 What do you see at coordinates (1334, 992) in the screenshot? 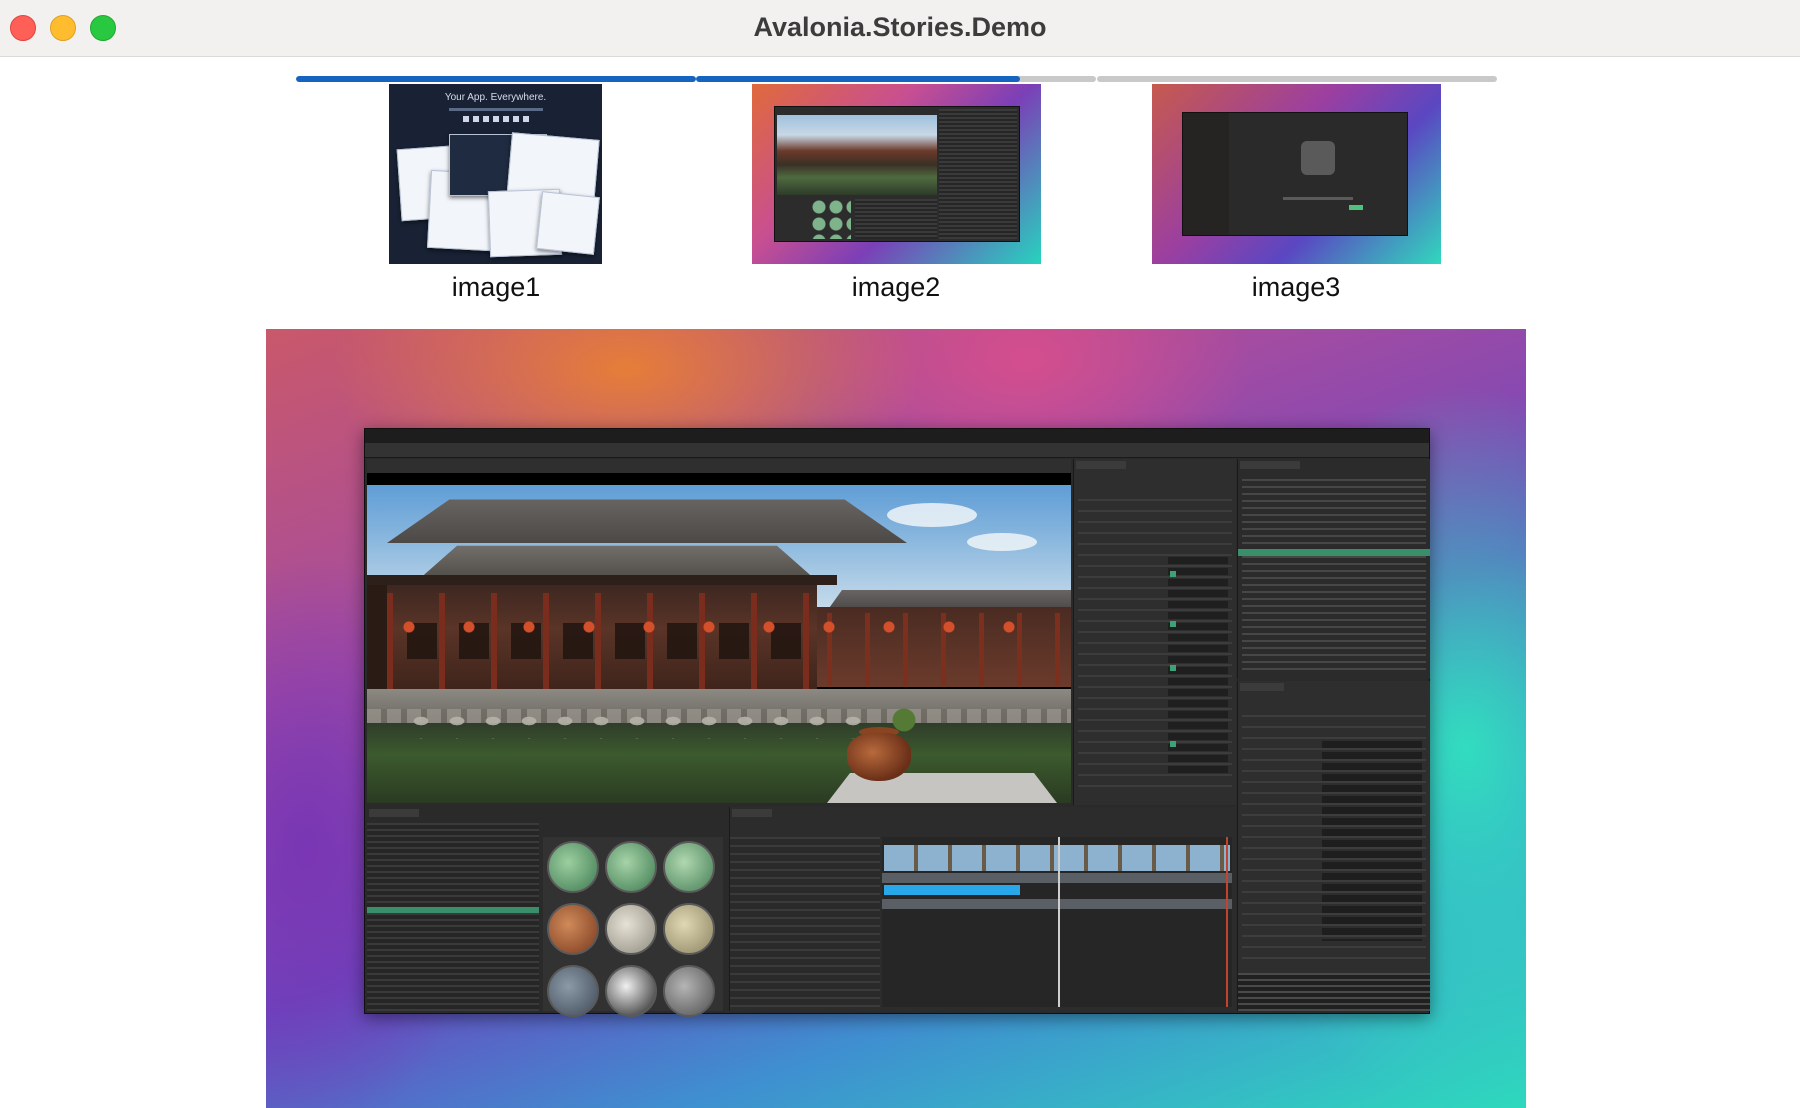
I see `log-panel` at bounding box center [1334, 992].